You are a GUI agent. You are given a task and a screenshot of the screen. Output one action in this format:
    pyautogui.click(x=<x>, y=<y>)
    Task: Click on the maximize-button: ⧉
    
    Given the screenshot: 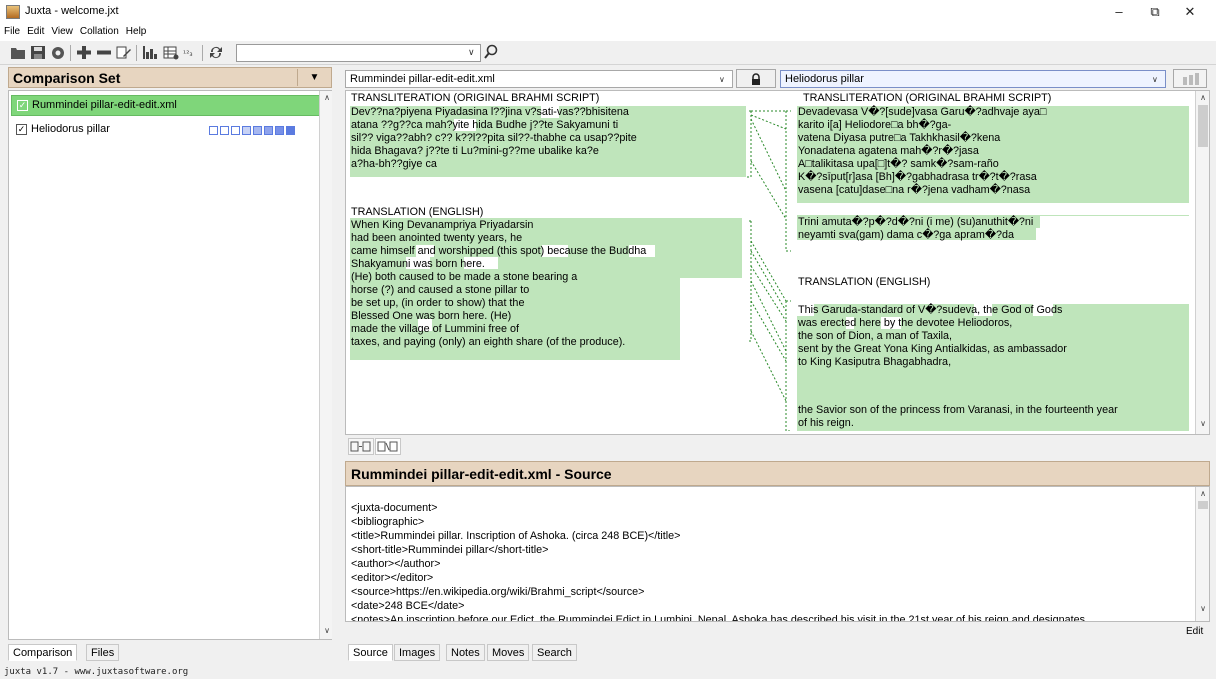 What is the action you would take?
    pyautogui.click(x=1155, y=12)
    